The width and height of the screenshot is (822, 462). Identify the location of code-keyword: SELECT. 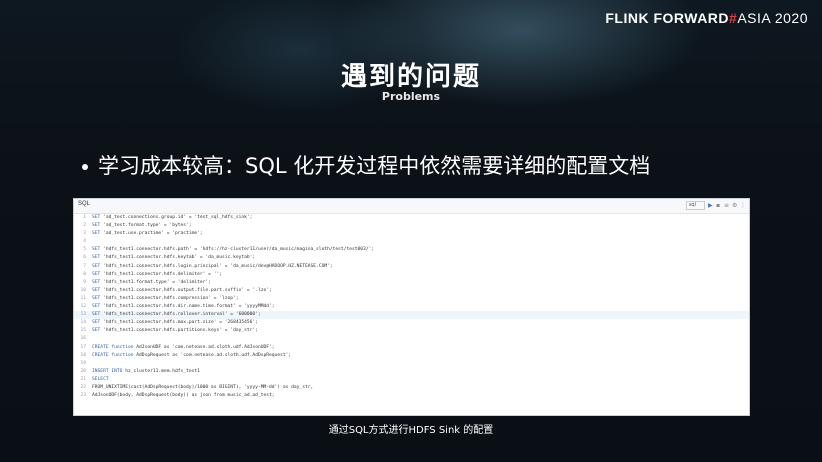
(100, 379).